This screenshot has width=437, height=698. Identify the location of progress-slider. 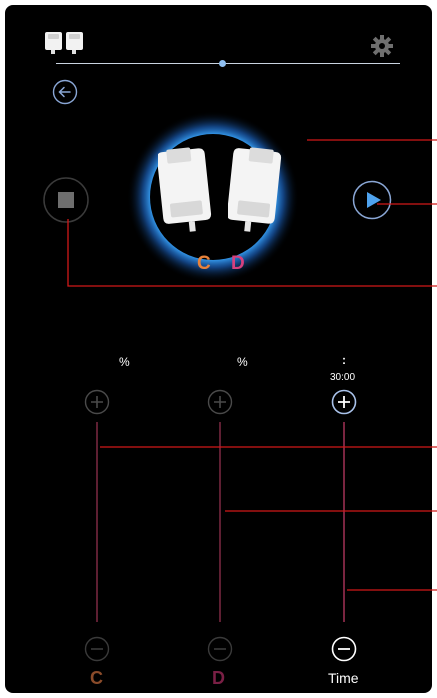
(228, 64).